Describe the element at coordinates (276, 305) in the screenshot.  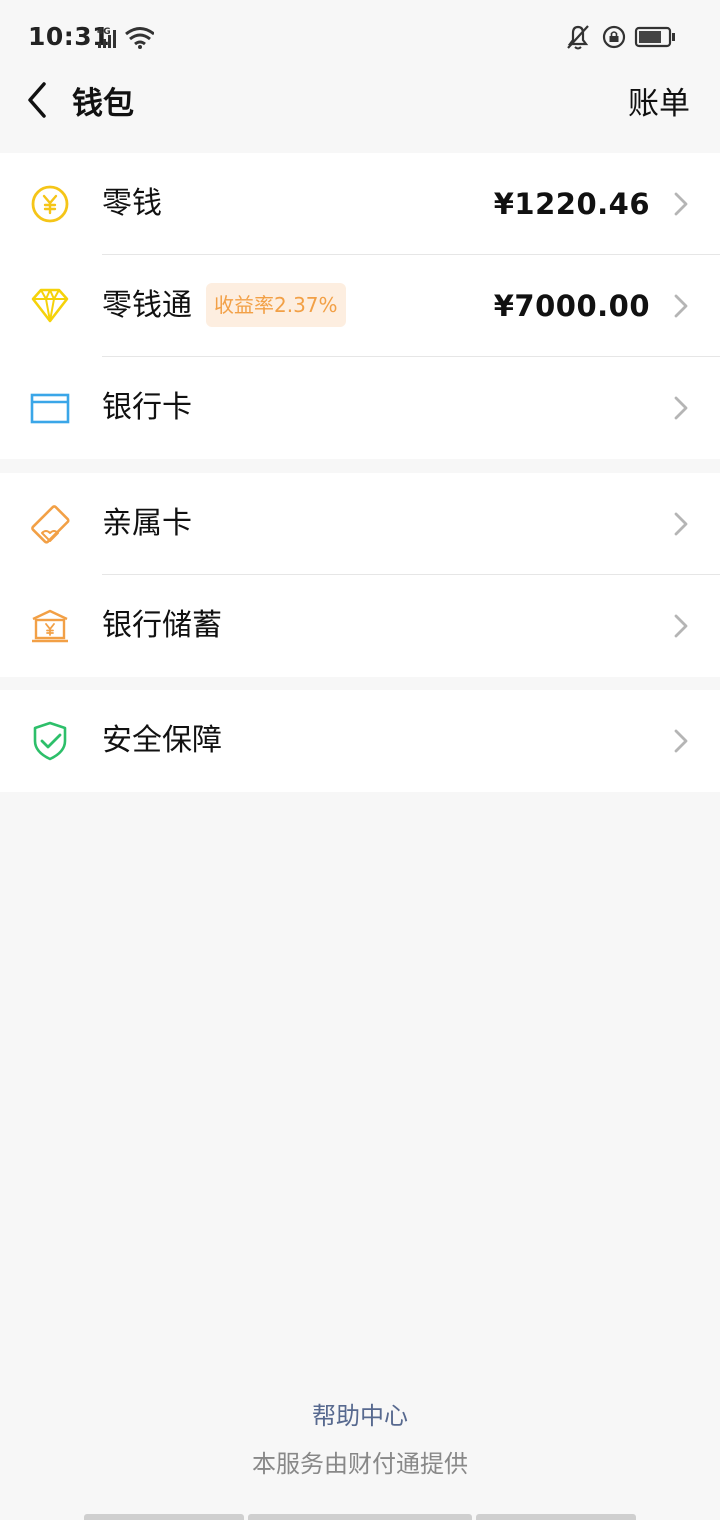
I see `yield-rate-badge: 收益率2.37%` at that location.